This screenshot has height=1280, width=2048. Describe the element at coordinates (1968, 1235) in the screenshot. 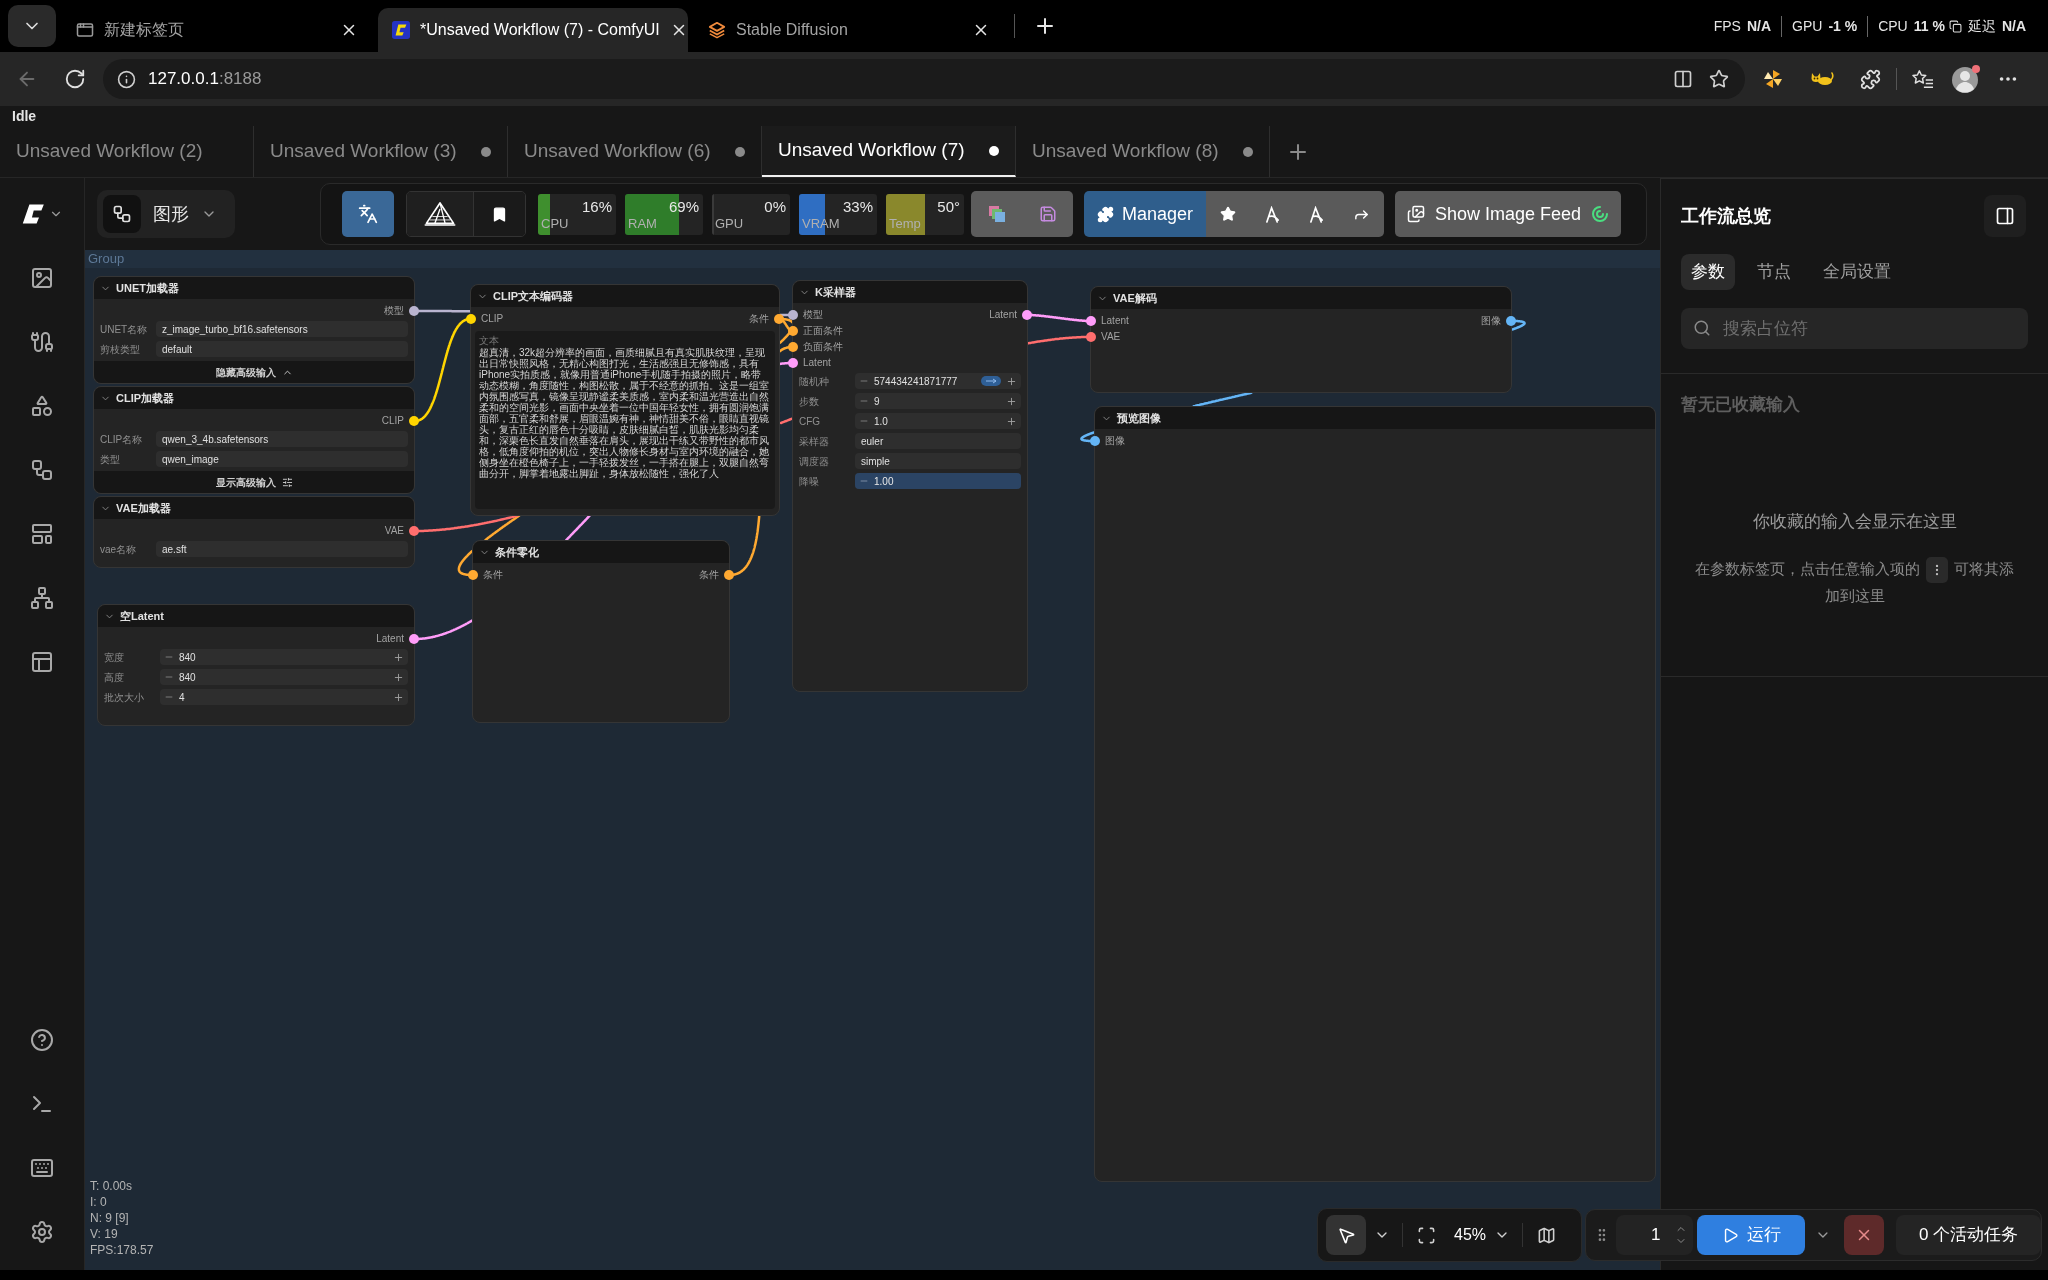

I see `queue-button: 0 个活动任务` at that location.